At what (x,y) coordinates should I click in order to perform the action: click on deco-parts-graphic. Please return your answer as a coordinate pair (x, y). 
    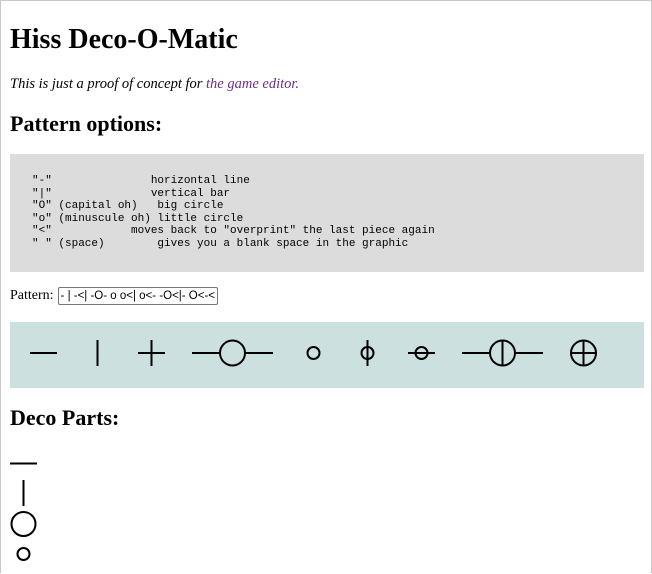
    Looking at the image, I should click on (23, 511).